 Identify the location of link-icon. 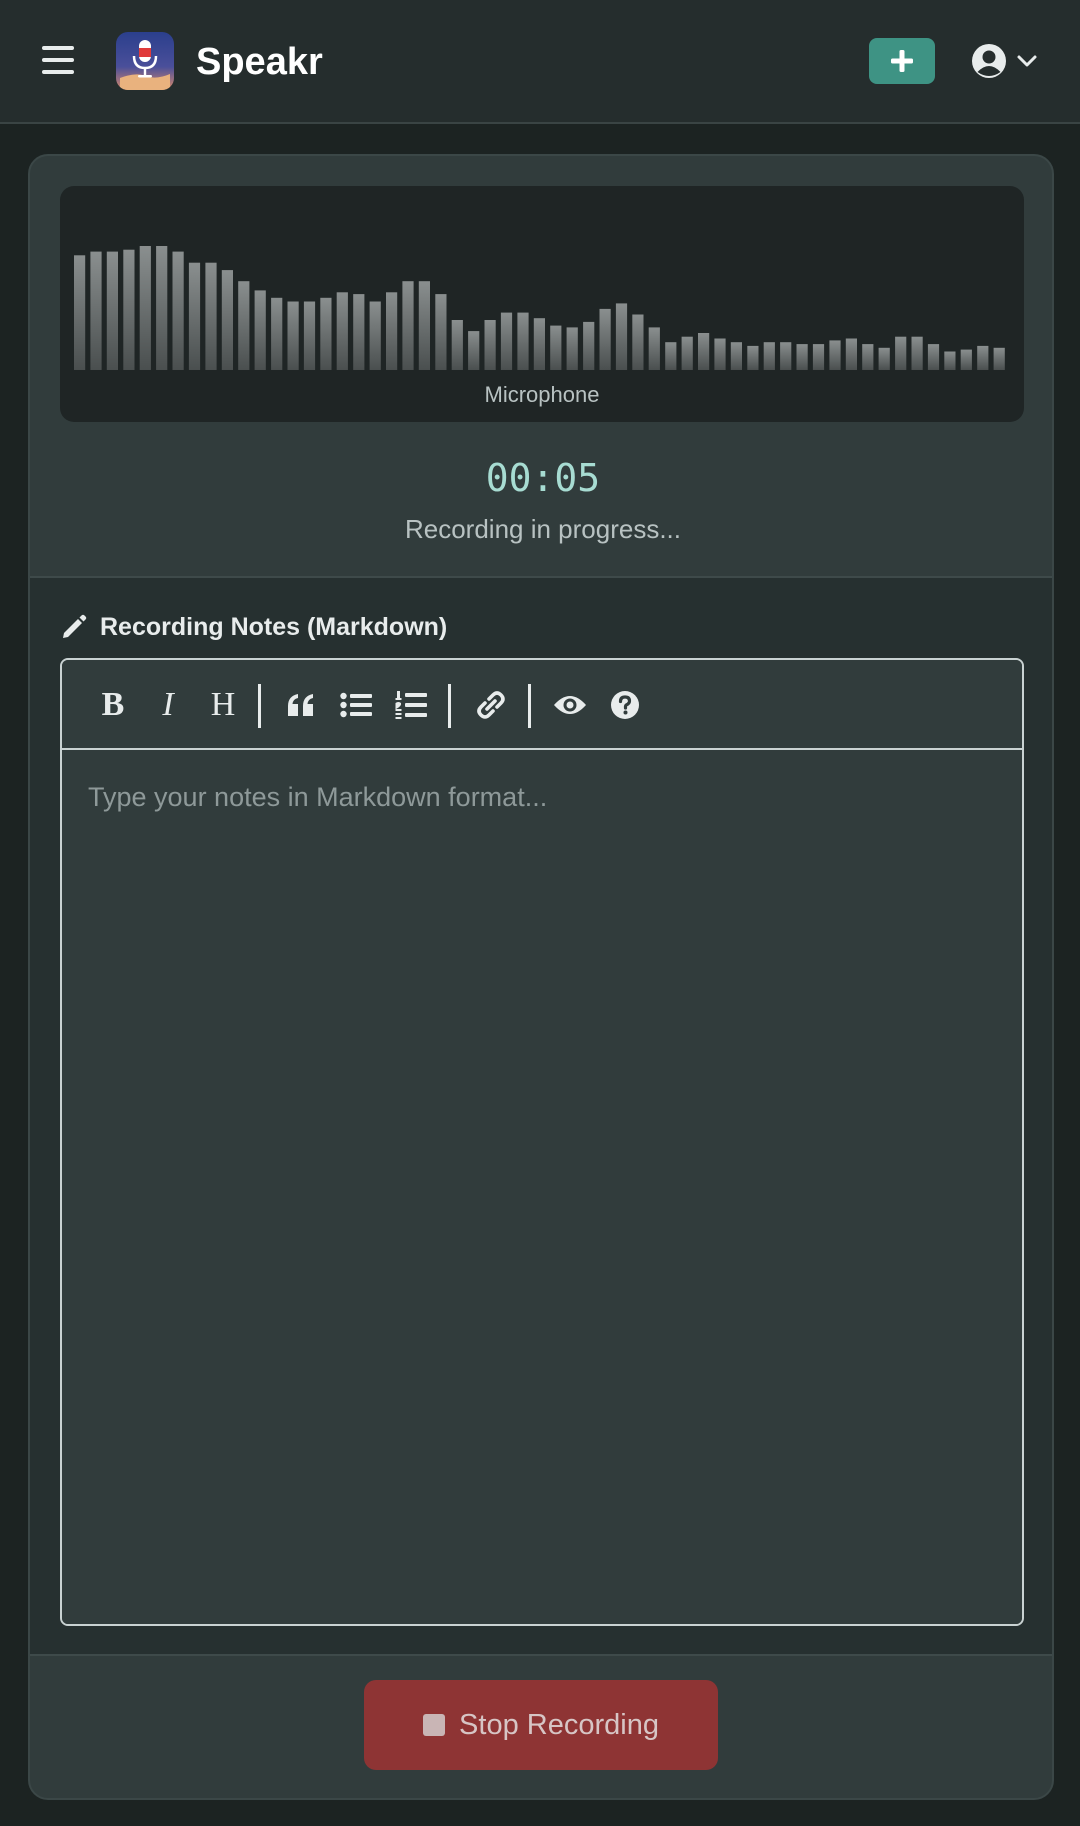
(491, 705).